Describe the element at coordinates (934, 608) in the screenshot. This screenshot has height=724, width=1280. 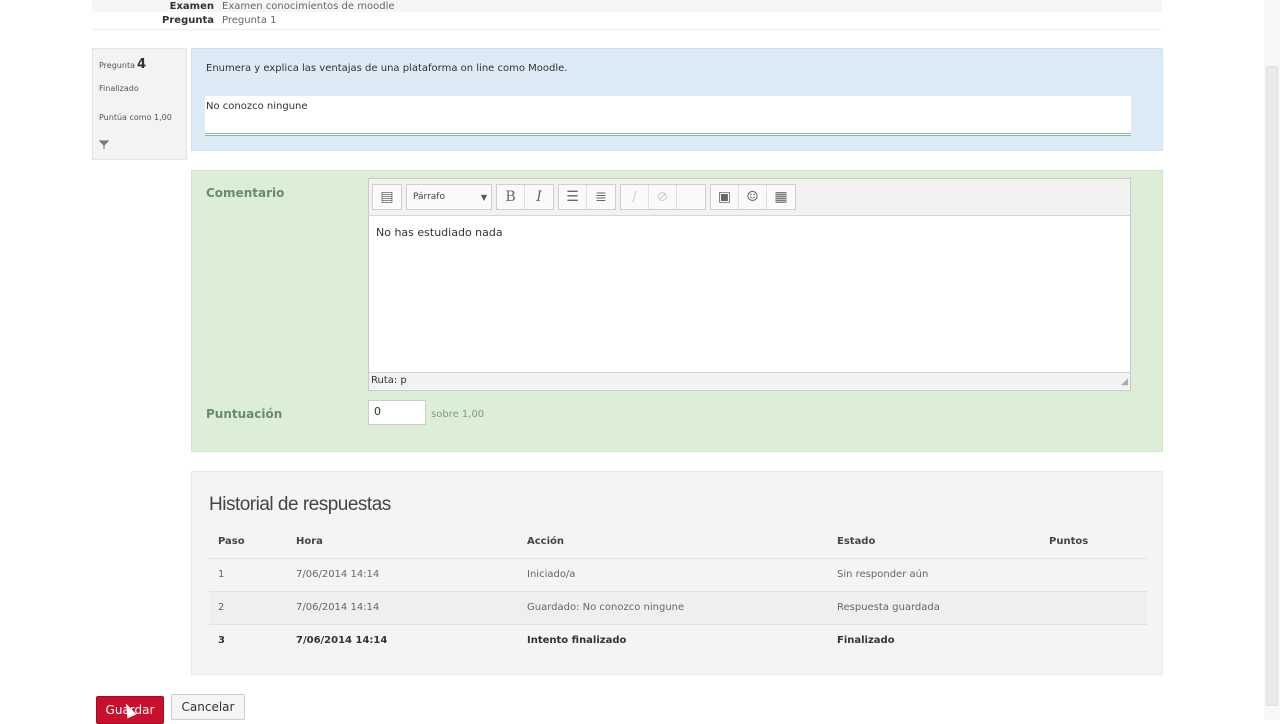
I see `cell-state: Respuesta guardada` at that location.